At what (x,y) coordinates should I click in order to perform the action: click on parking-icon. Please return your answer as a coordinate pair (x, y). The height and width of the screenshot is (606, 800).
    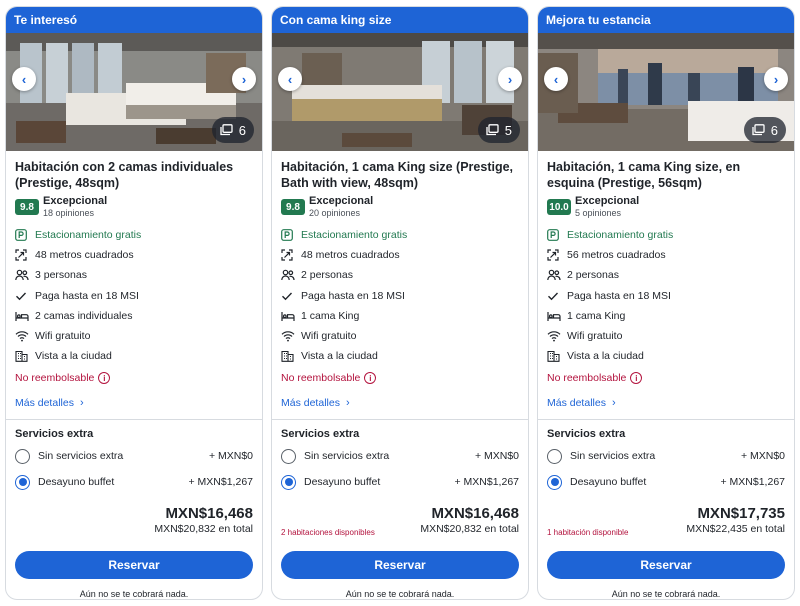
    Looking at the image, I should click on (23, 235).